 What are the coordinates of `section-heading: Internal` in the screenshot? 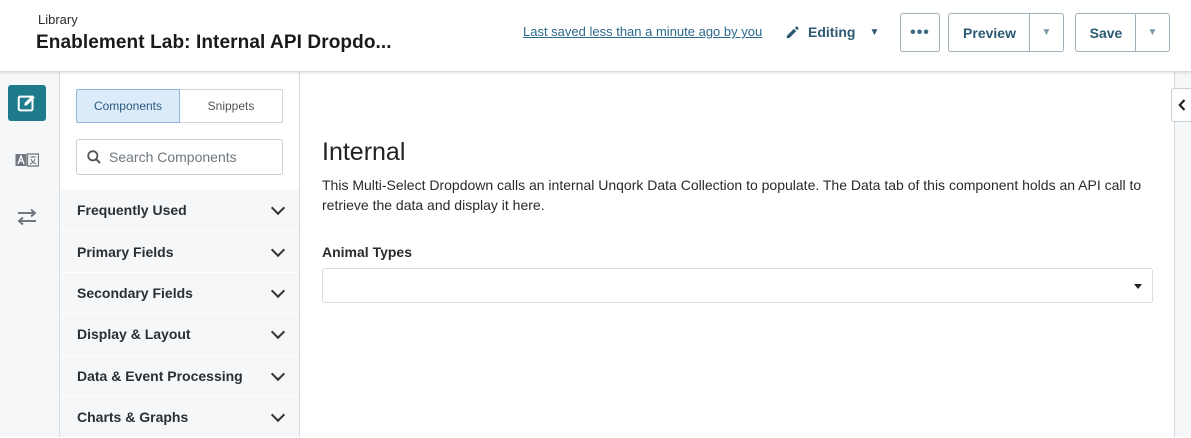 It's located at (364, 152).